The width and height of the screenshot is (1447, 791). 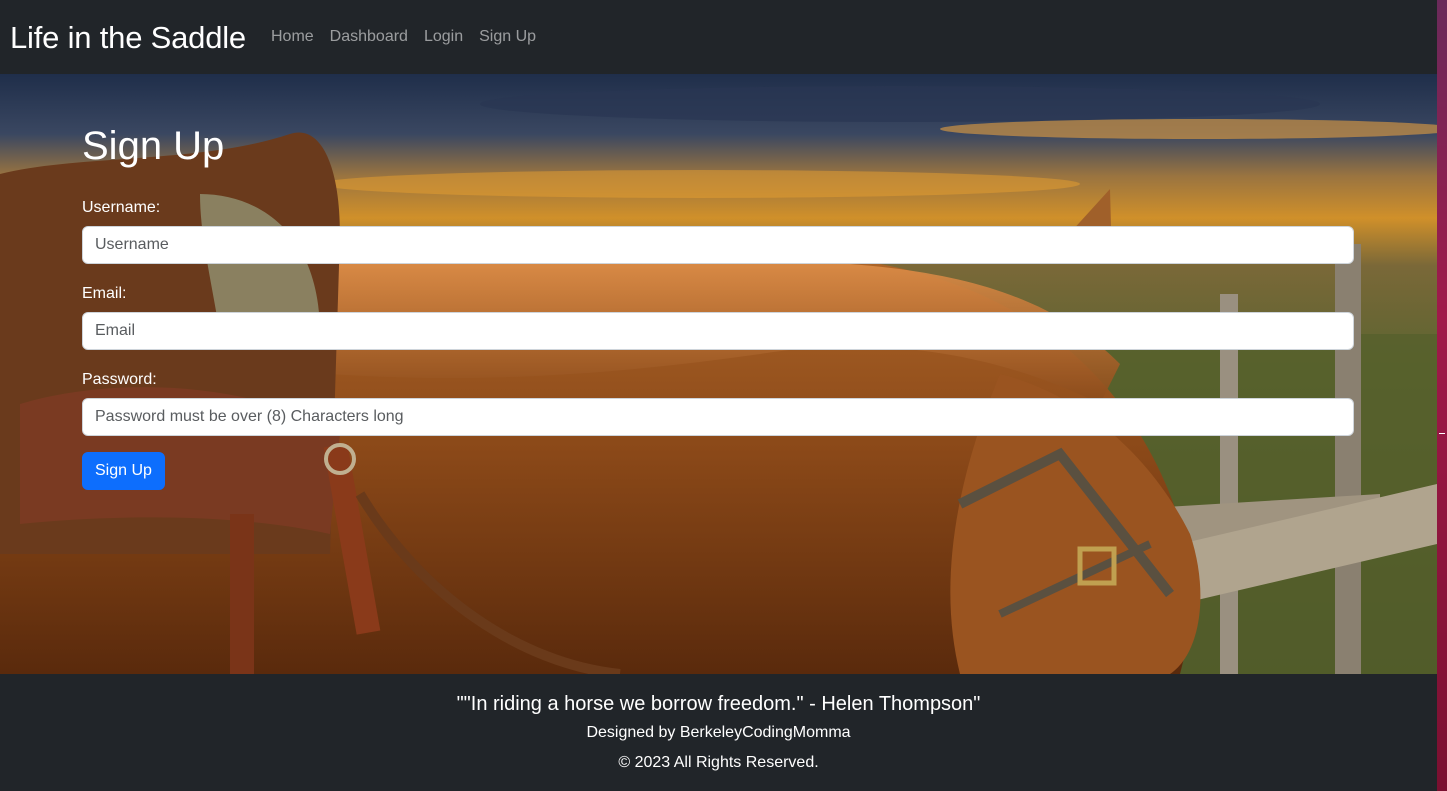 I want to click on nav-link-signup: Sign Up, so click(x=507, y=37).